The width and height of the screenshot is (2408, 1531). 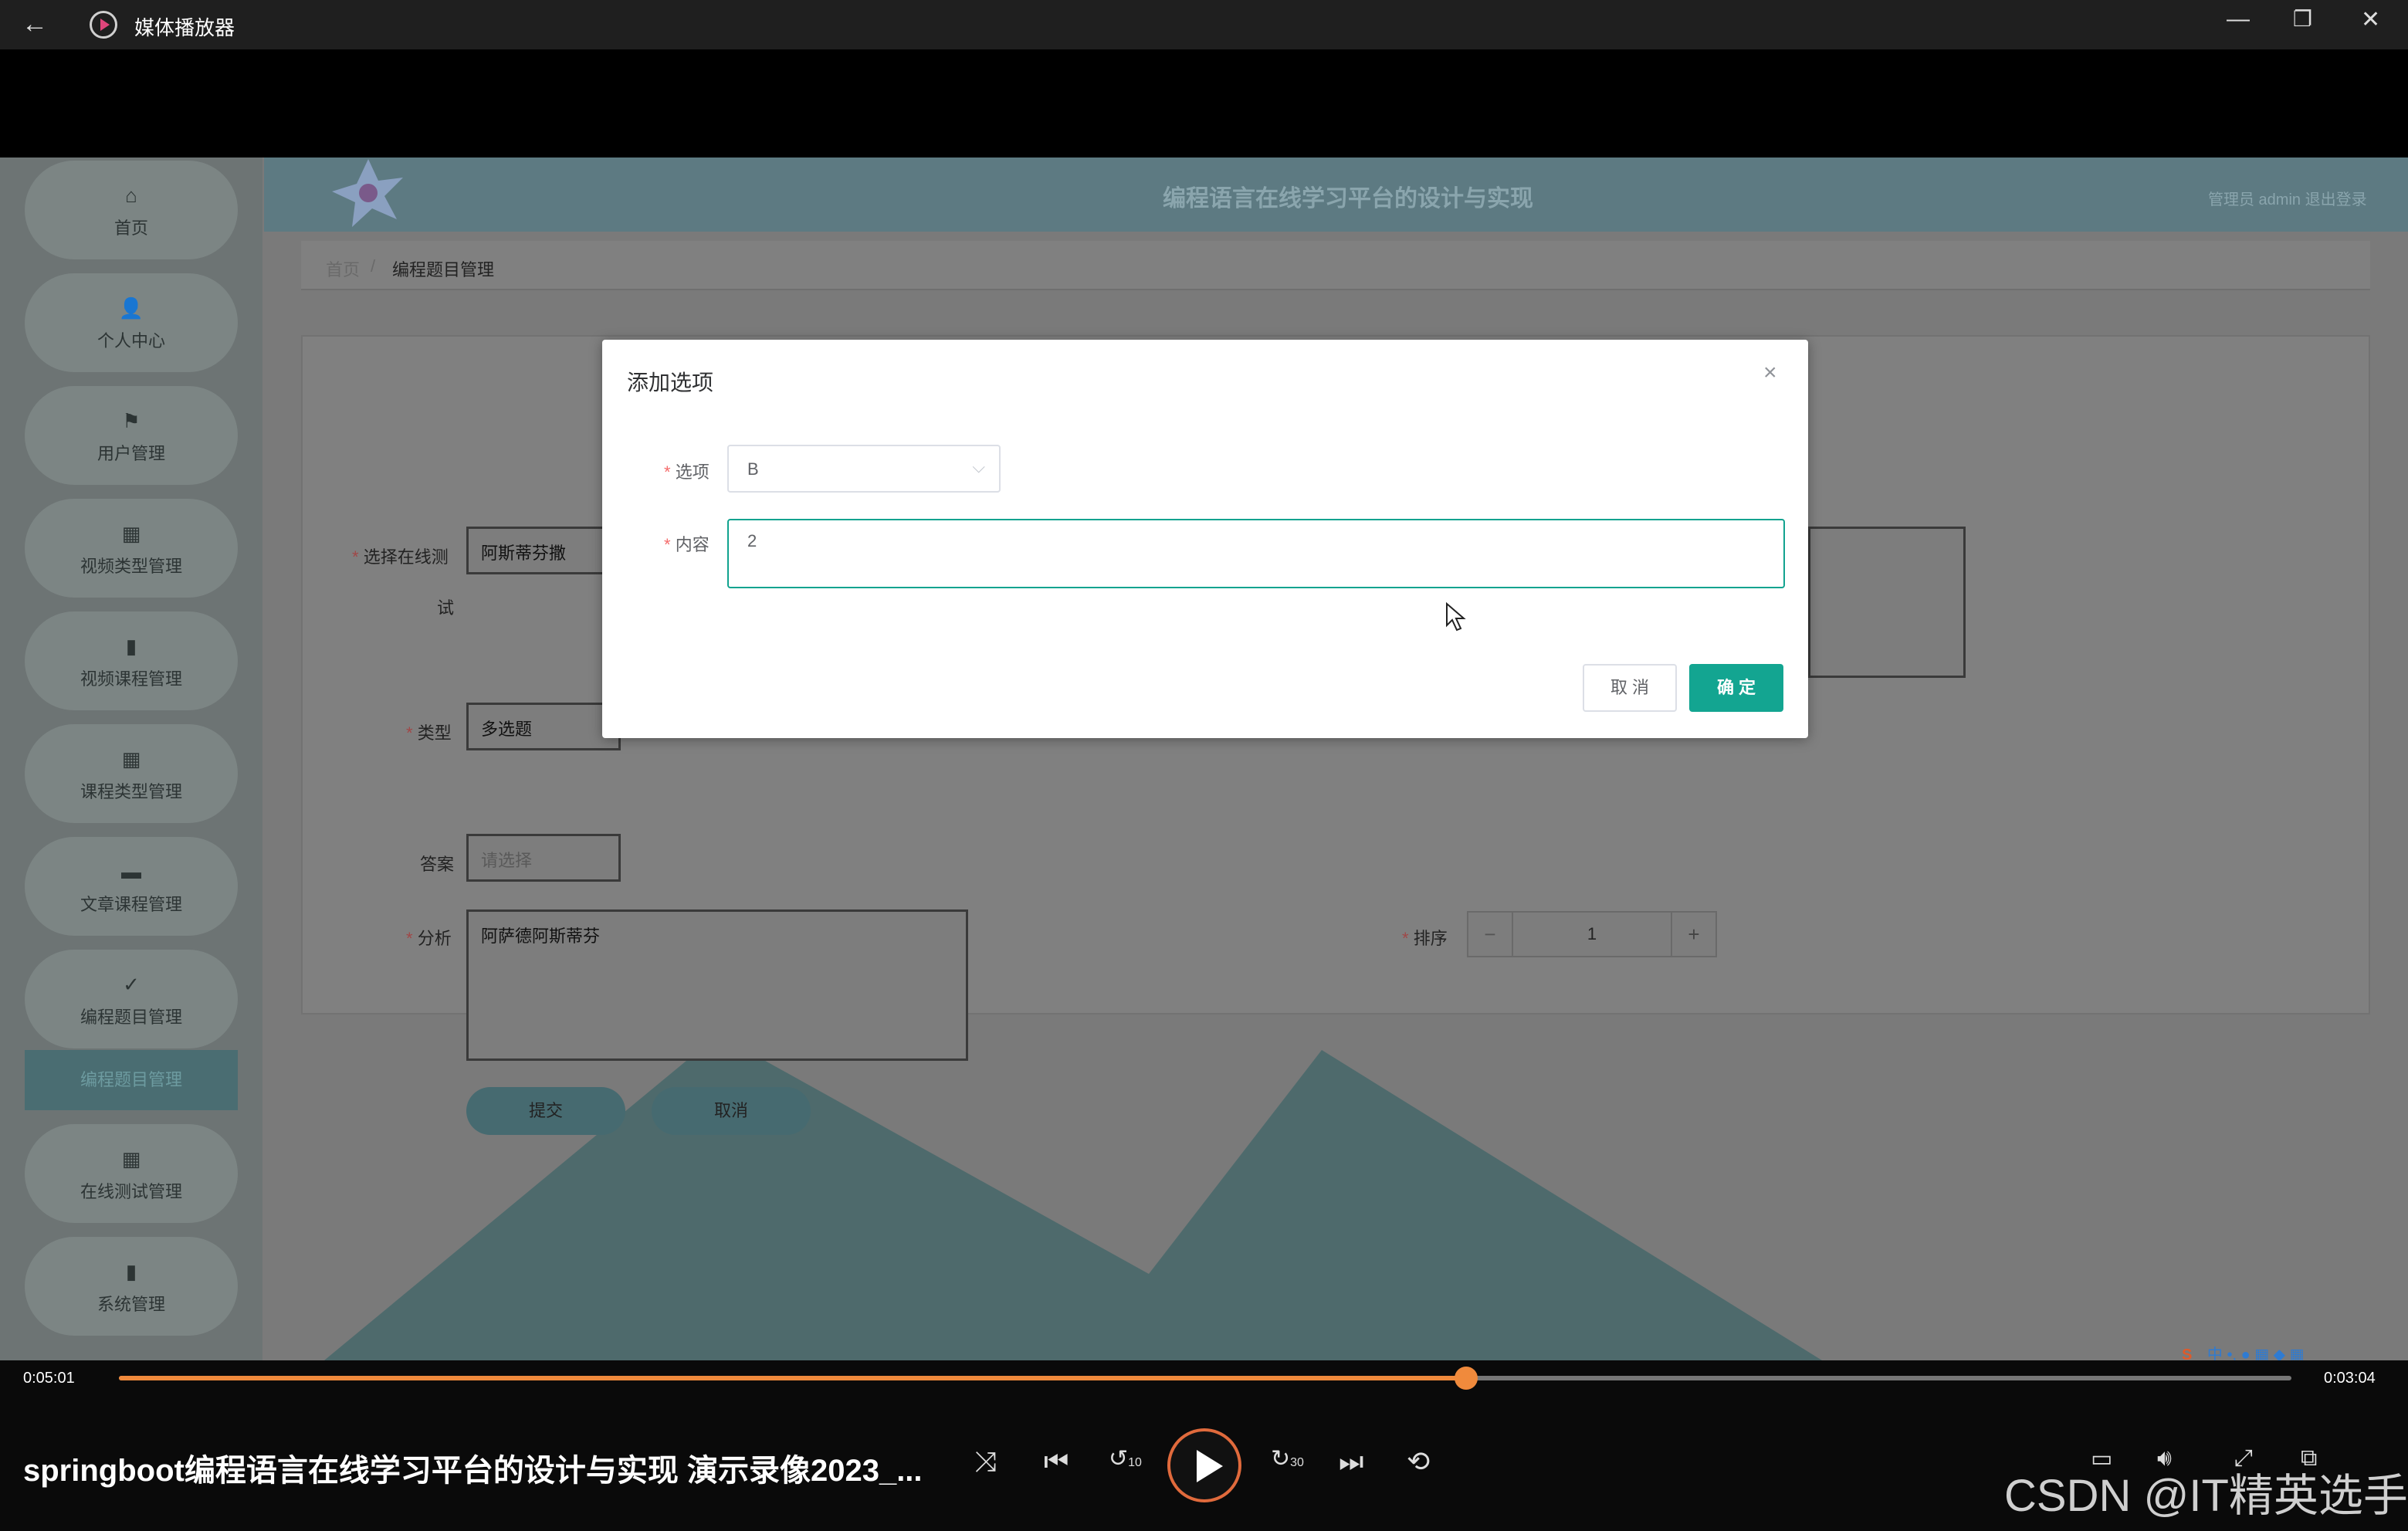 I want to click on header-user-links: 管理员 admin 退出登录, so click(x=2287, y=198).